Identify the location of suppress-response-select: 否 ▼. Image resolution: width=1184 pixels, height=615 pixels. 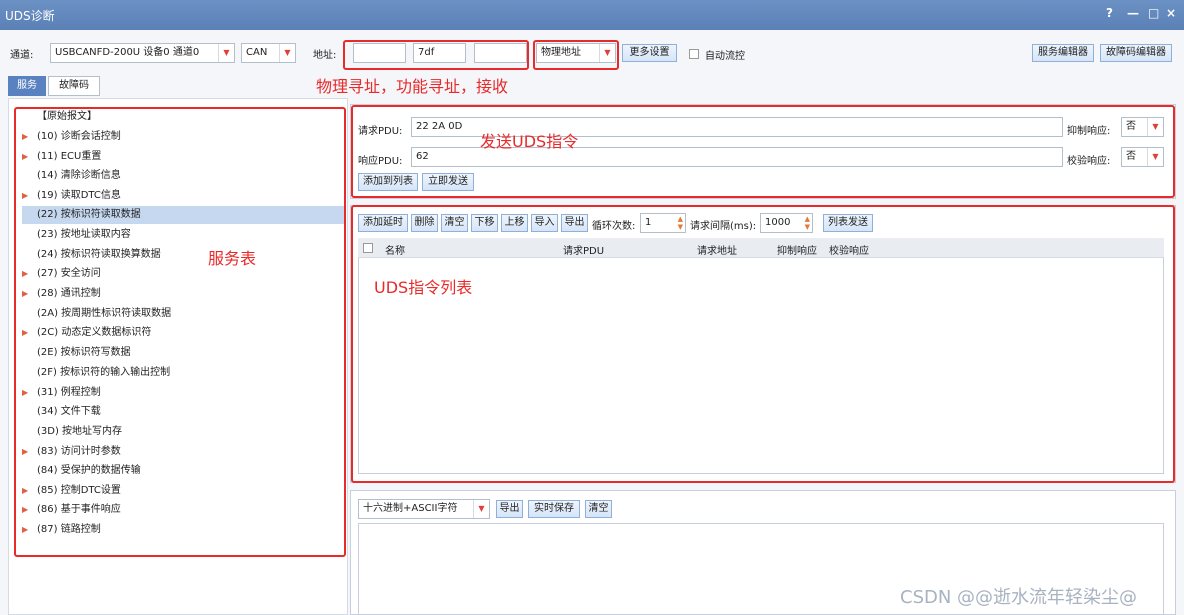
(1142, 127).